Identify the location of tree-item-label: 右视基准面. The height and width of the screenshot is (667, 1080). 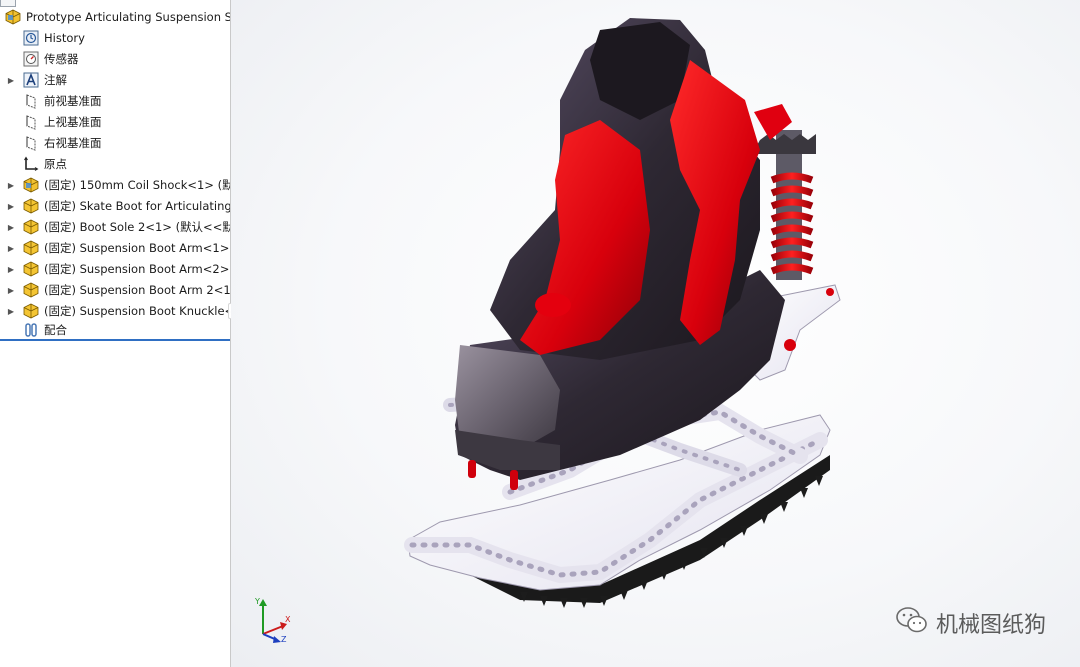
(73, 143).